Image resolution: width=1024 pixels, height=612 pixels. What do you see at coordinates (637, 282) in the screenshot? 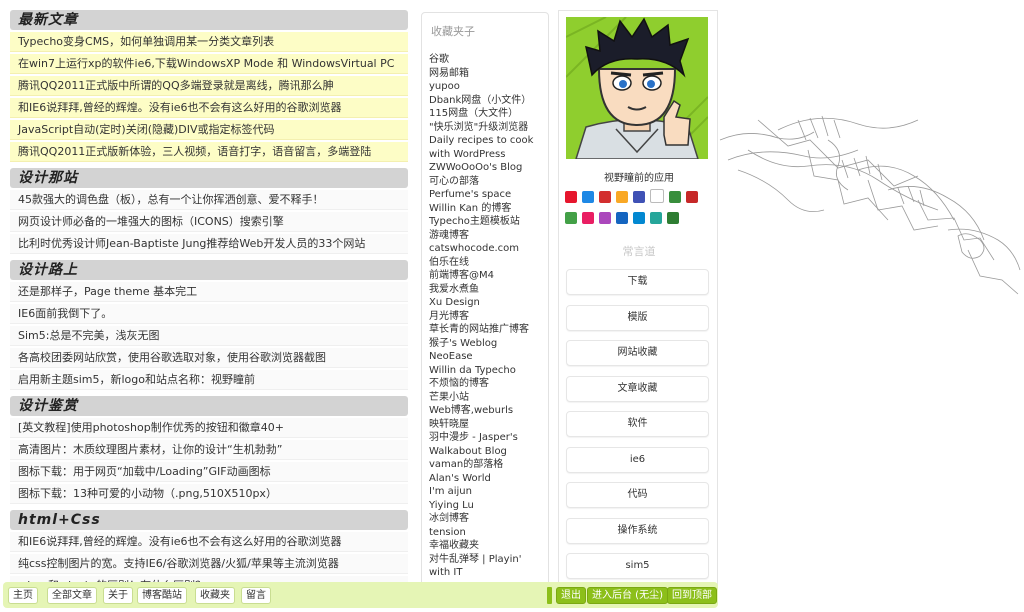
I see `frequent-item-button: 下载` at bounding box center [637, 282].